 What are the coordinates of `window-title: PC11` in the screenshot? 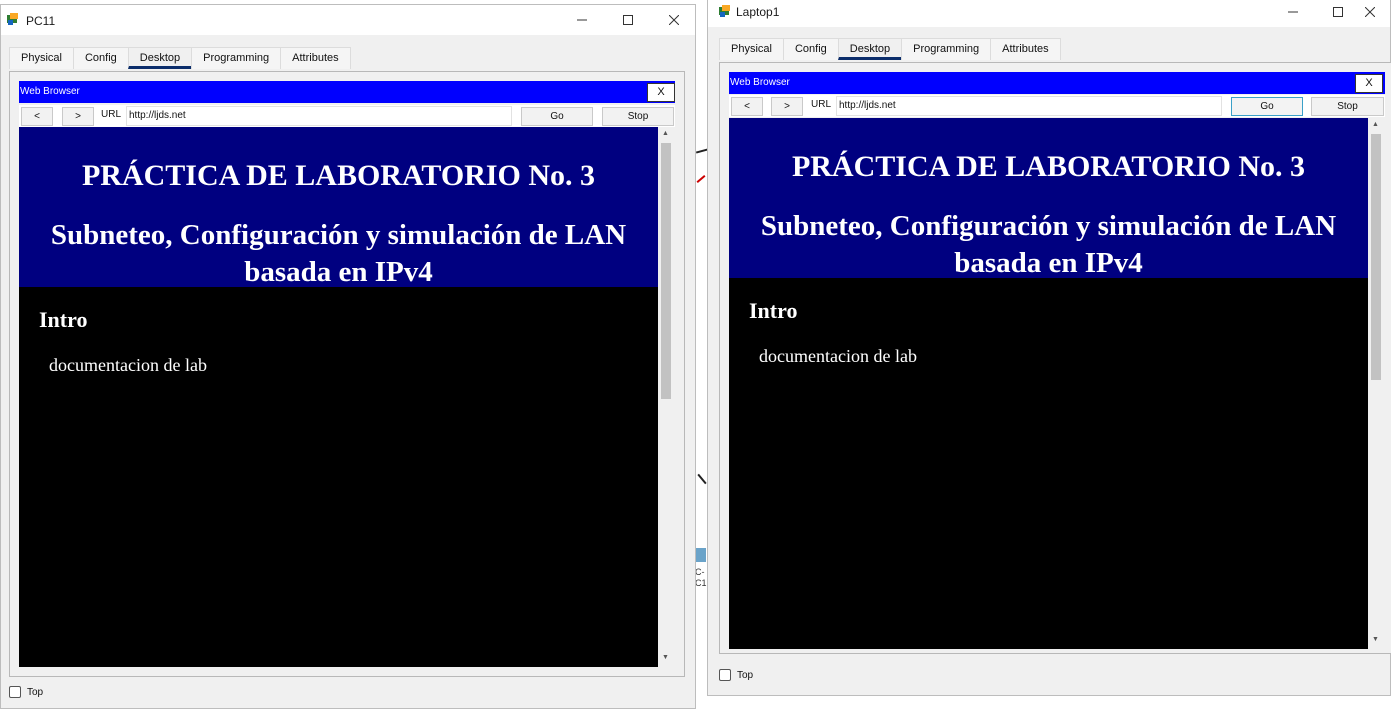 It's located at (41, 21).